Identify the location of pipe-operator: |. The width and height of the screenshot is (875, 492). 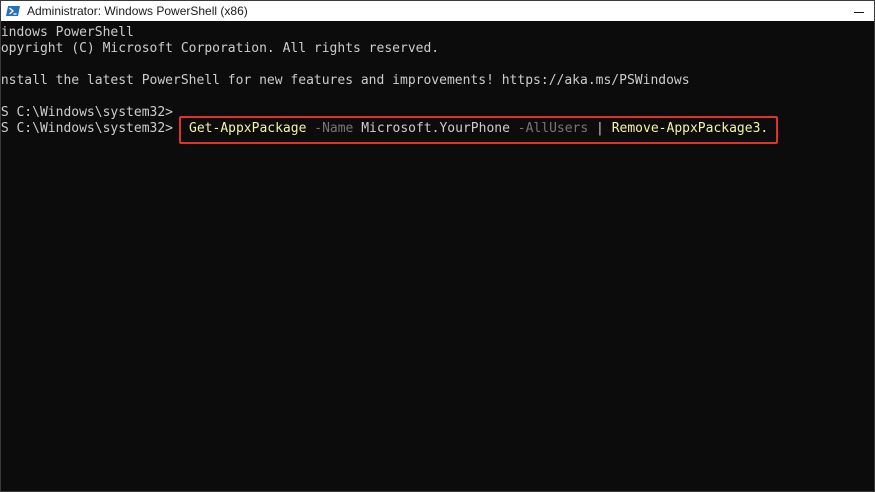
(600, 128).